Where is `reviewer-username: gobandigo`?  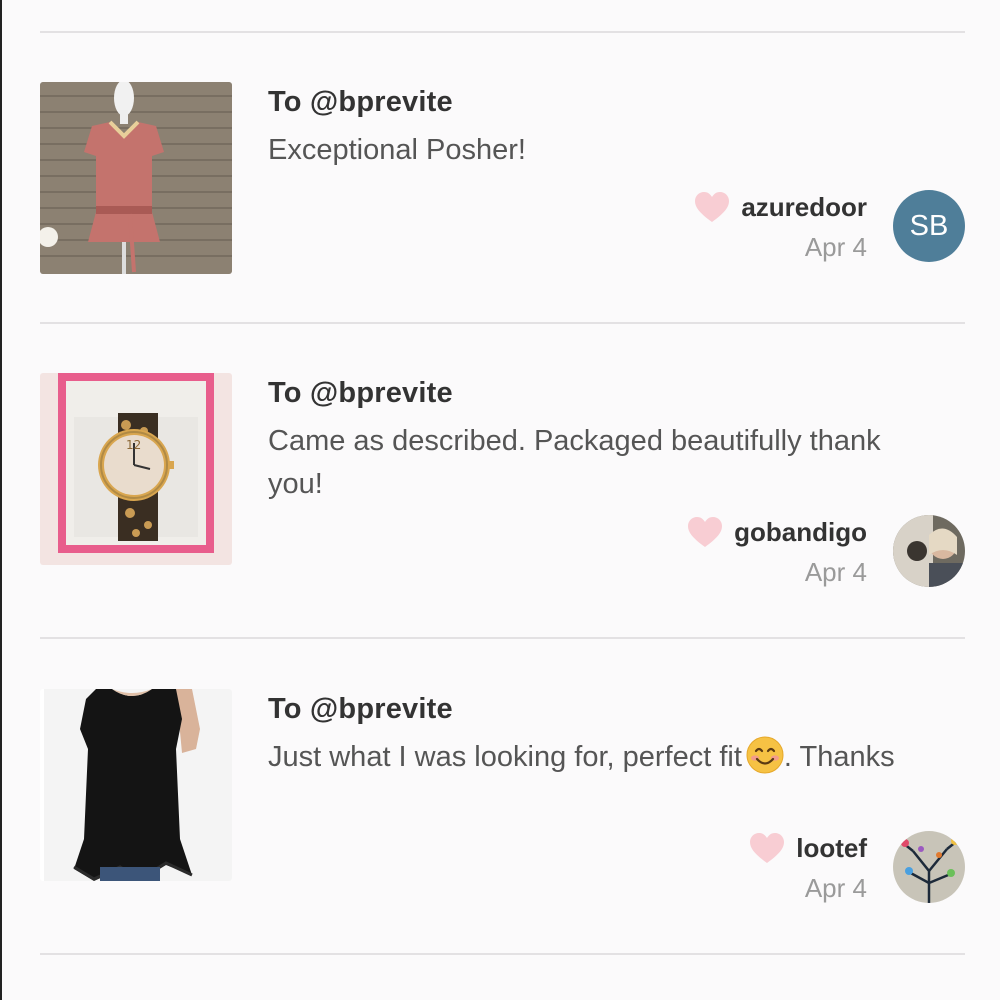
reviewer-username: gobandigo is located at coordinates (800, 532).